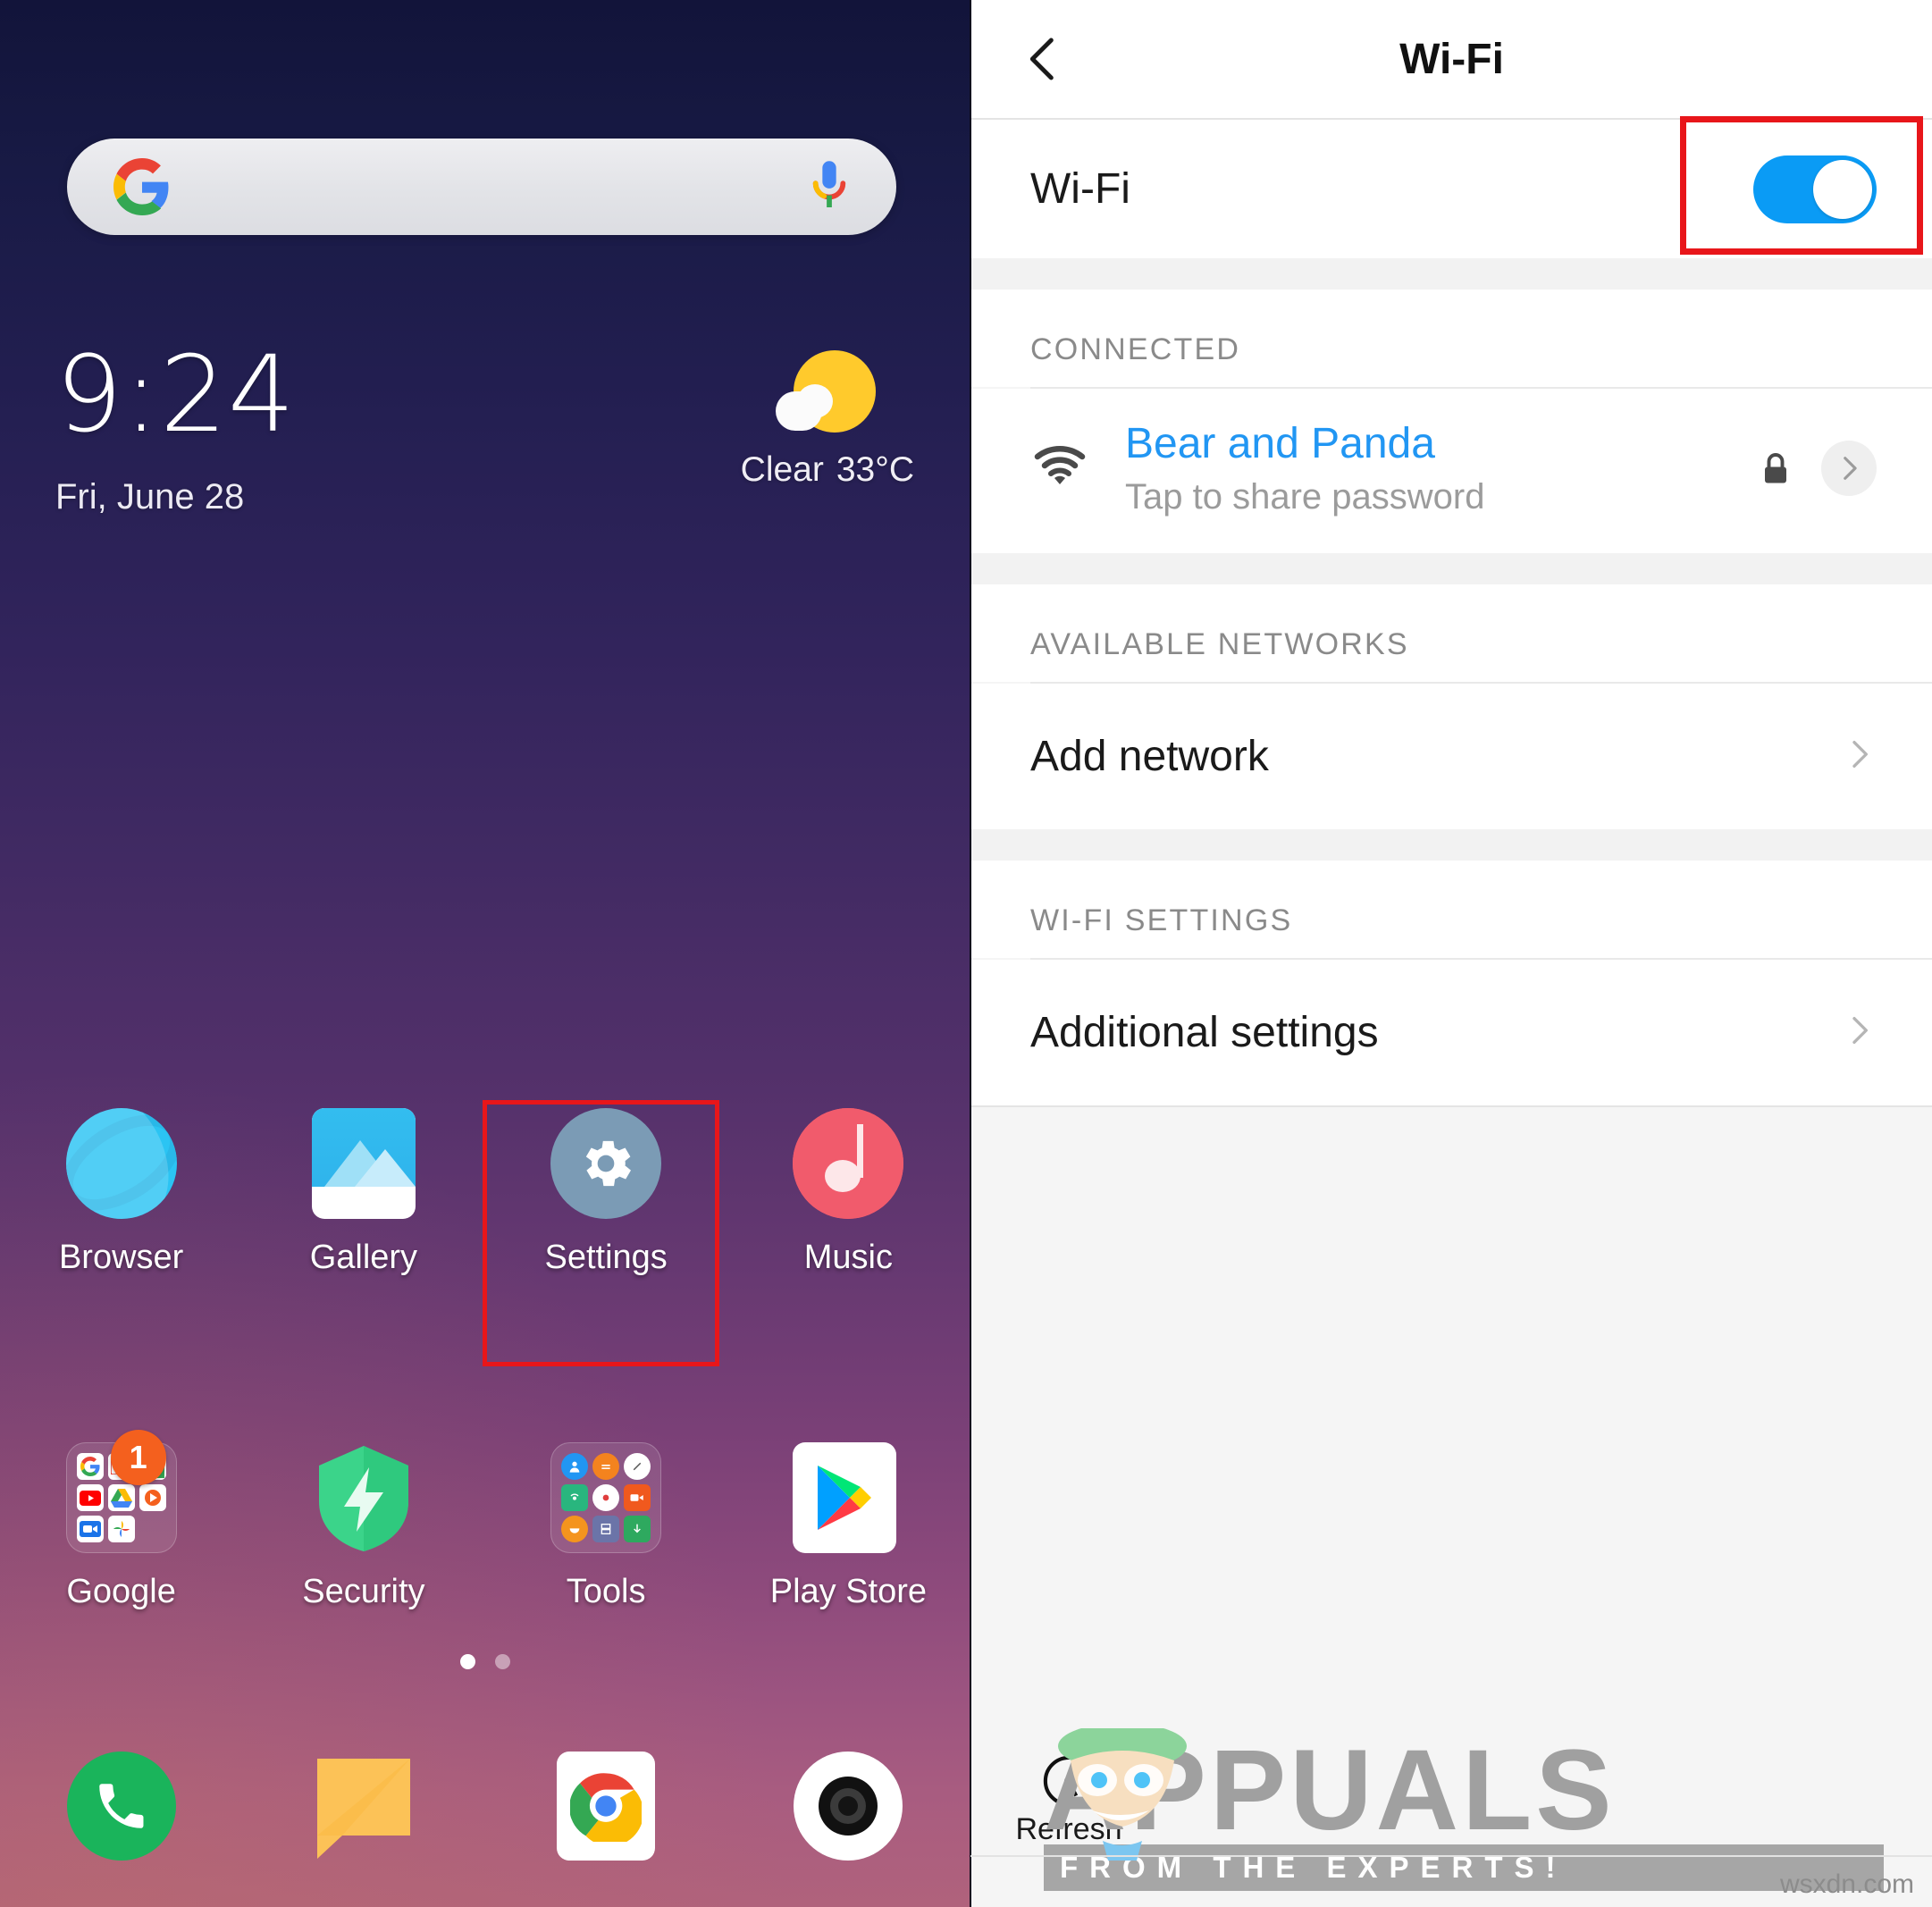 The width and height of the screenshot is (1932, 1907). I want to click on add-network-row: Add network, so click(1451, 757).